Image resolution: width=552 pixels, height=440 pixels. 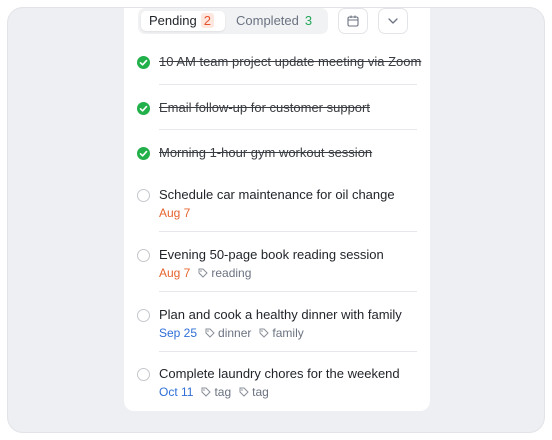 I want to click on tag-label: dinner, so click(x=235, y=333).